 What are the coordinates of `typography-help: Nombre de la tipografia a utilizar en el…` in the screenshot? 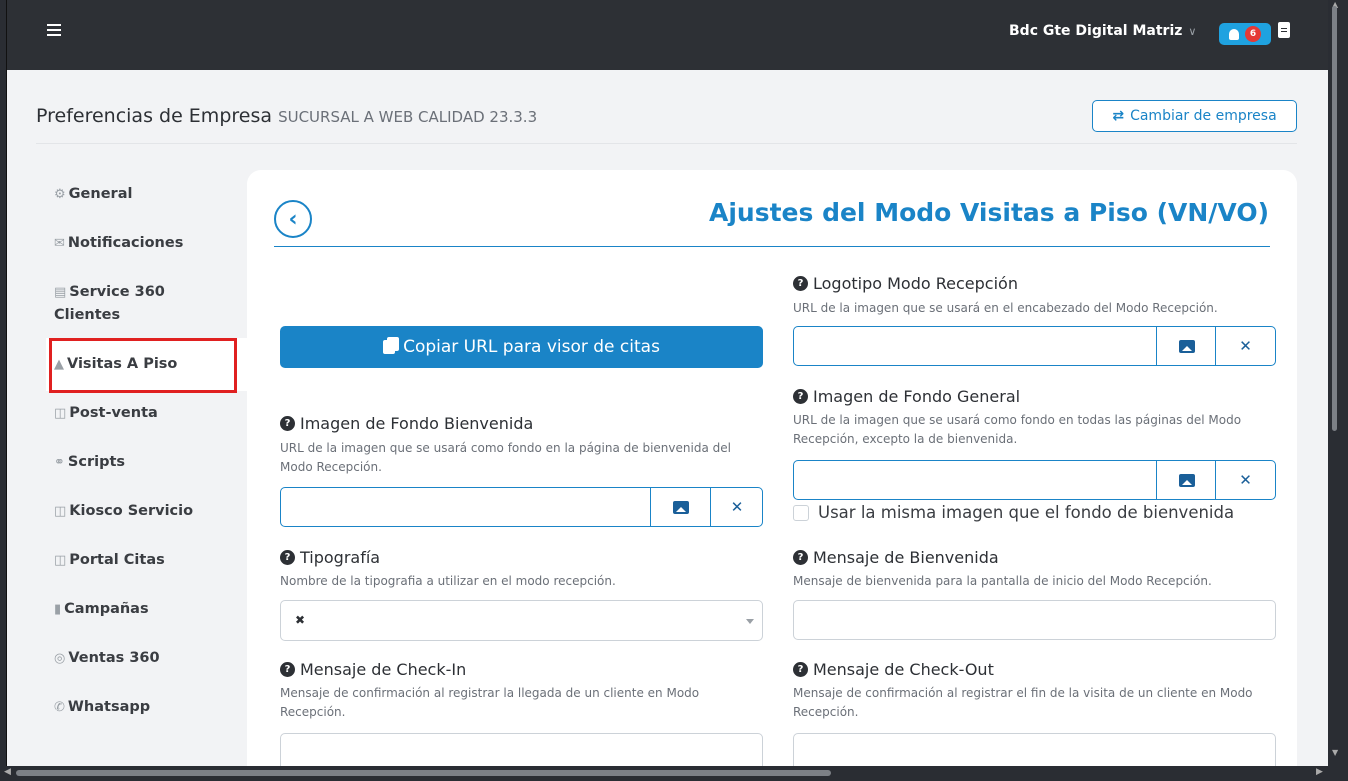 It's located at (448, 581).